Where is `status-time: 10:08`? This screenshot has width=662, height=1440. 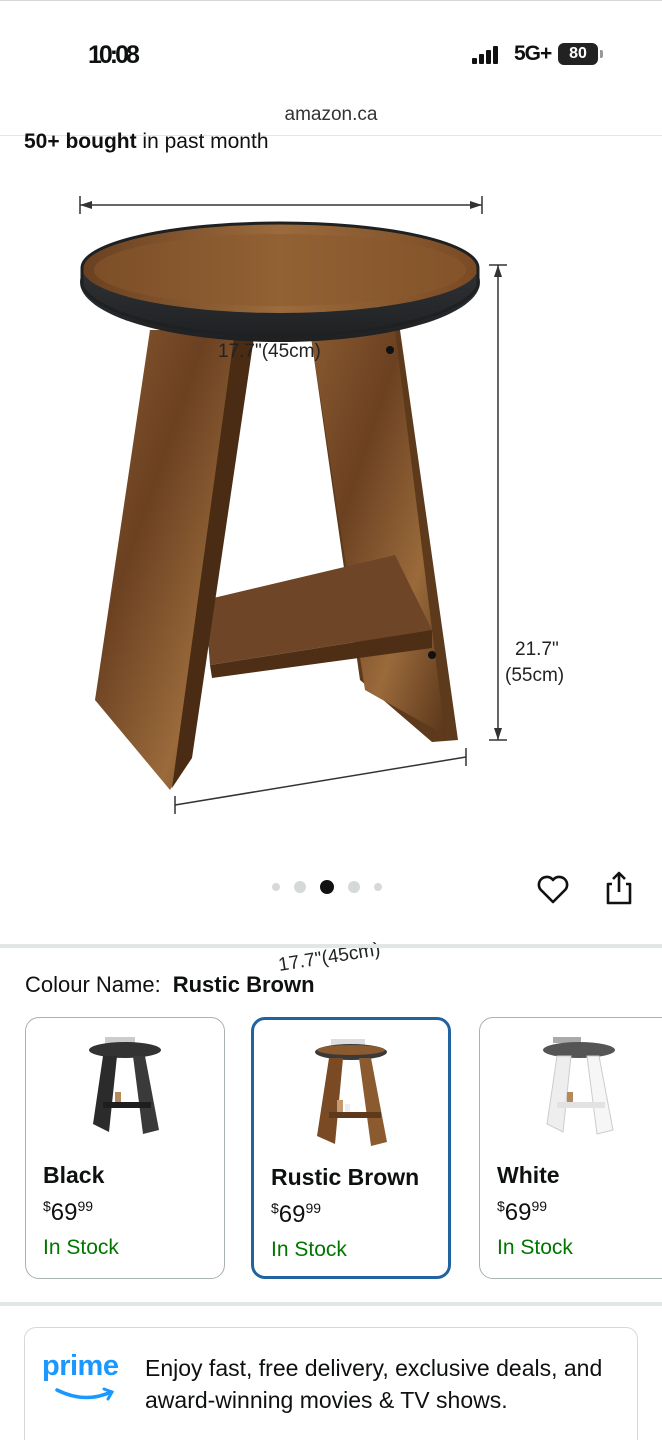 status-time: 10:08 is located at coordinates (114, 55).